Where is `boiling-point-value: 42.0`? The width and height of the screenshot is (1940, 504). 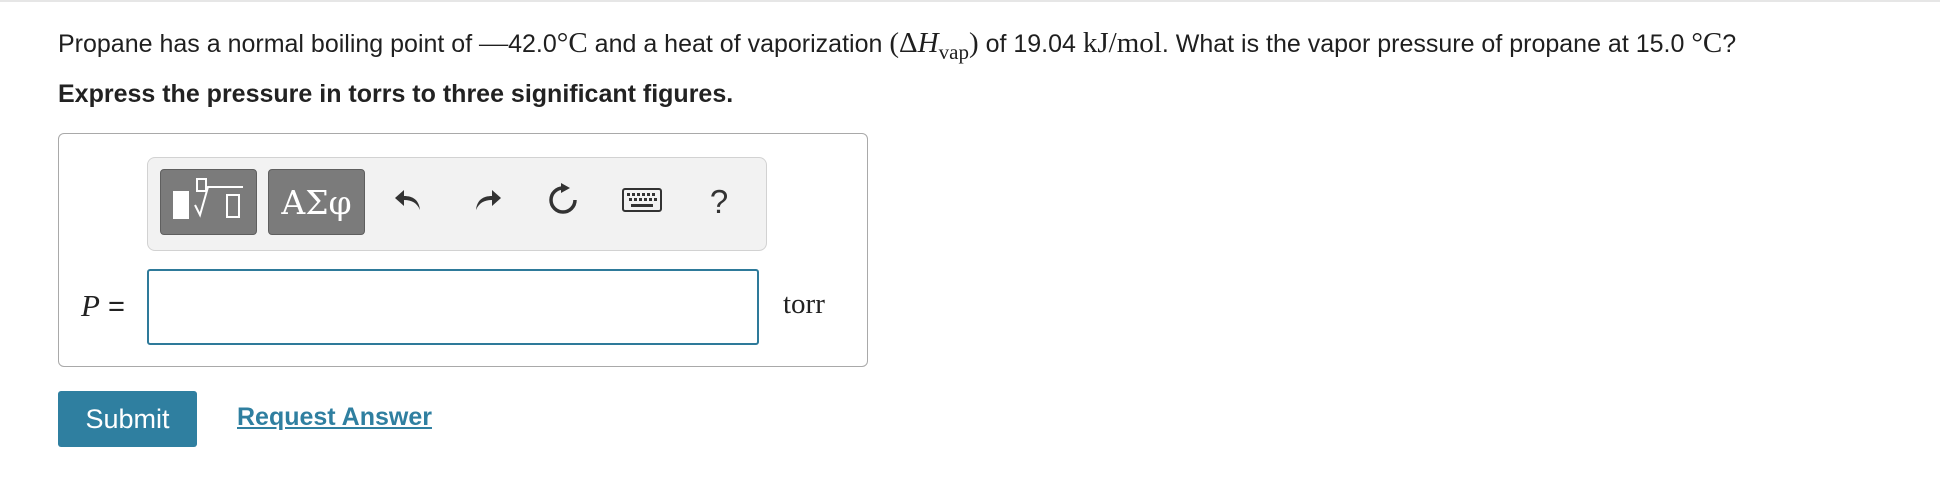
boiling-point-value: 42.0 is located at coordinates (532, 44).